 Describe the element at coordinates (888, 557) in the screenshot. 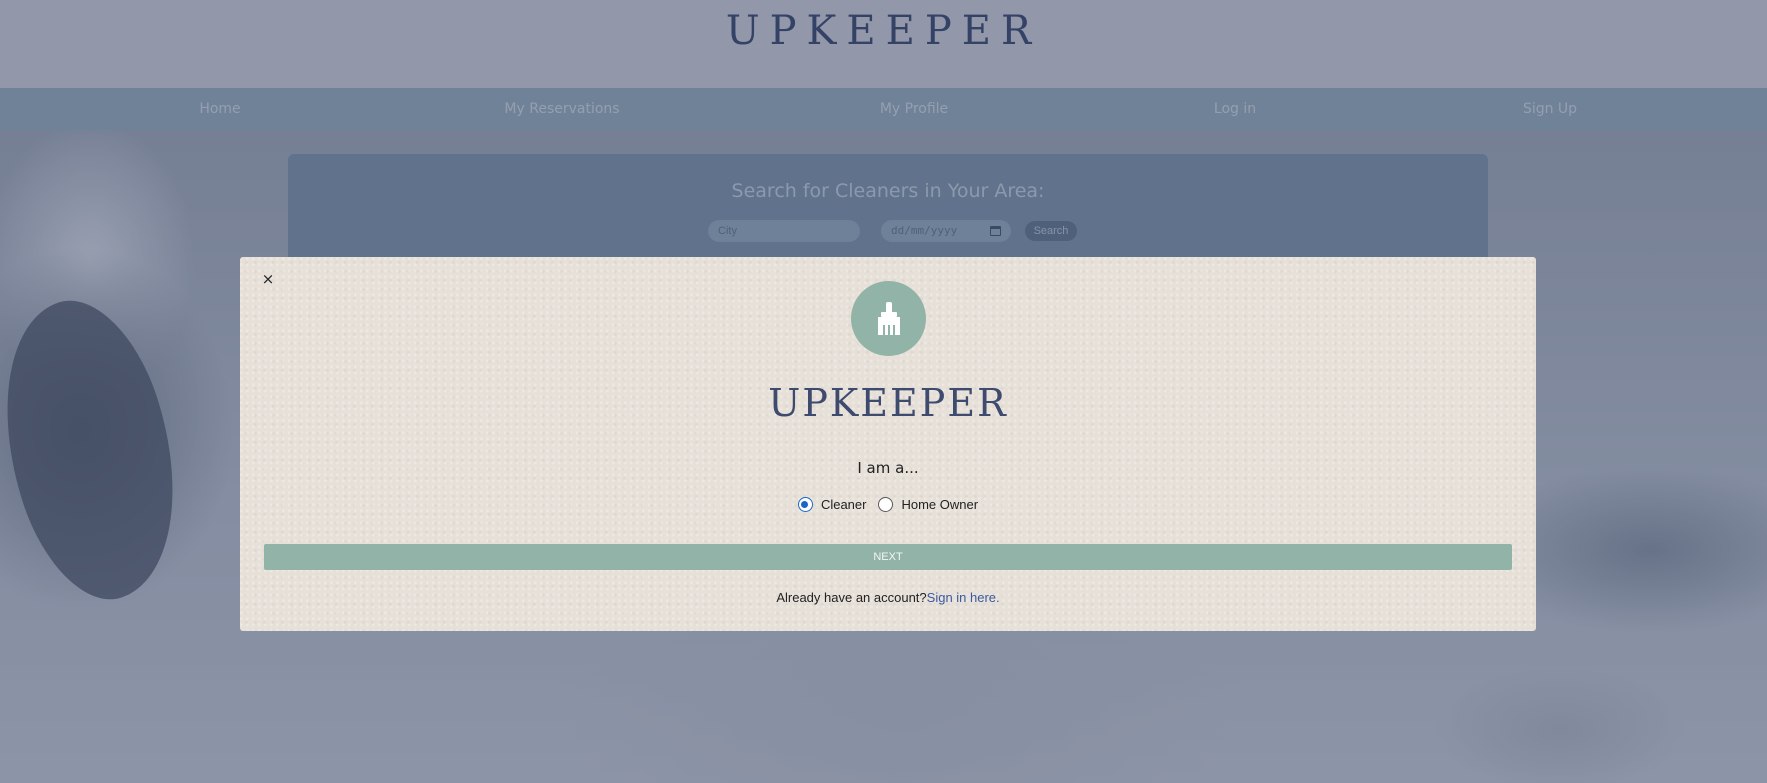

I see `next-button: NEXT` at that location.